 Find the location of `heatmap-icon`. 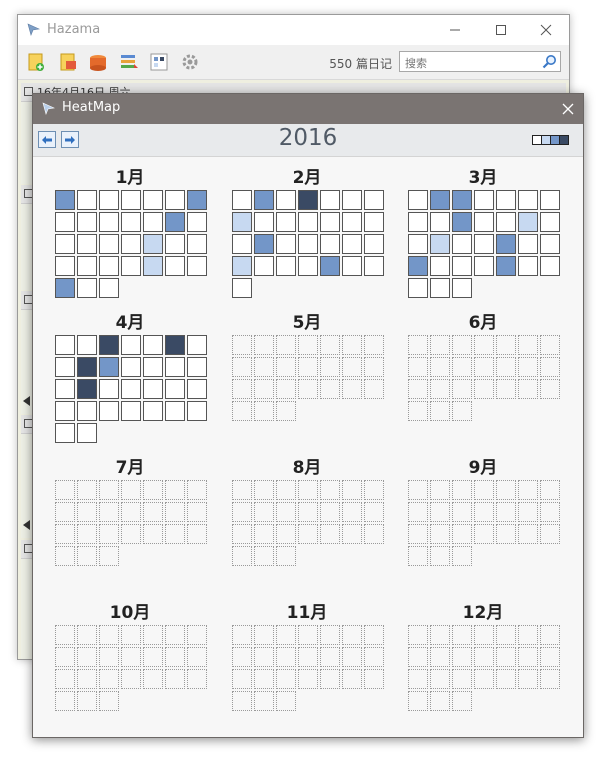

heatmap-icon is located at coordinates (159, 62).